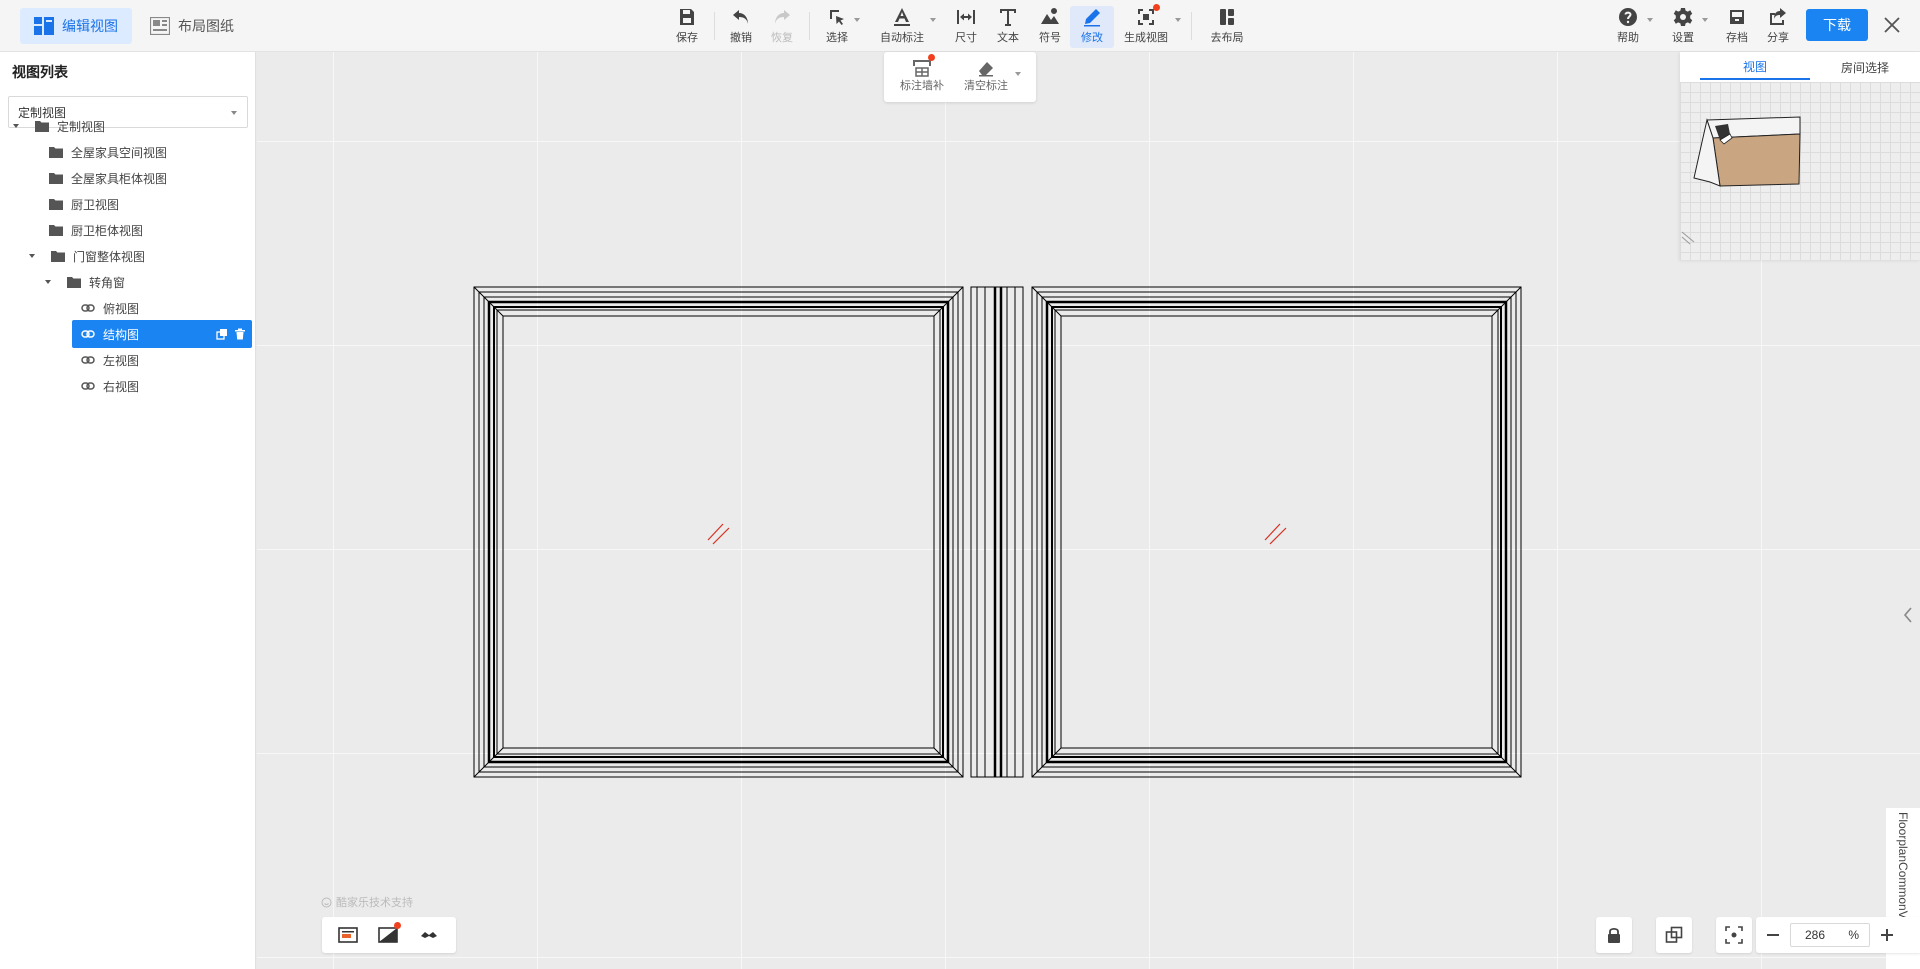 This screenshot has height=969, width=1920. I want to click on help-dropdown-caret, so click(1650, 20).